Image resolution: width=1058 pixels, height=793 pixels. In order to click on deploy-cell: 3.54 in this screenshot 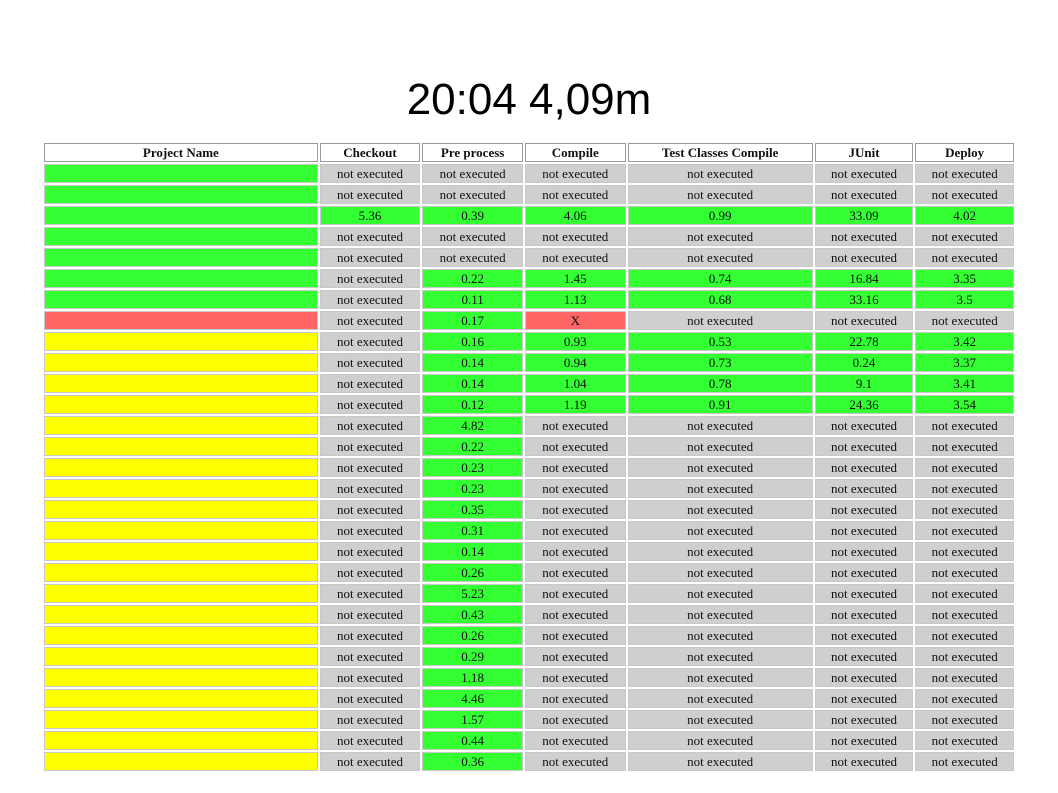, I will do `click(964, 404)`.